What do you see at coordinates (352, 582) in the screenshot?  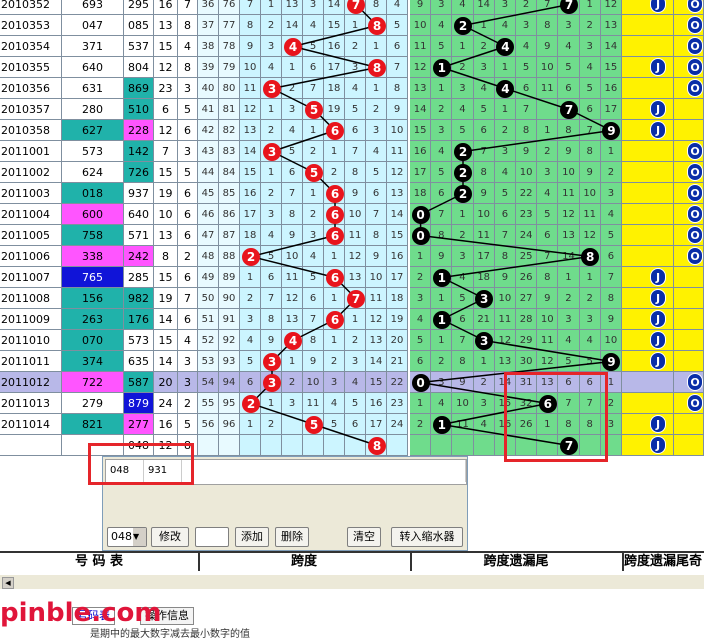 I see `horizontal-scrollbar: ◀` at bounding box center [352, 582].